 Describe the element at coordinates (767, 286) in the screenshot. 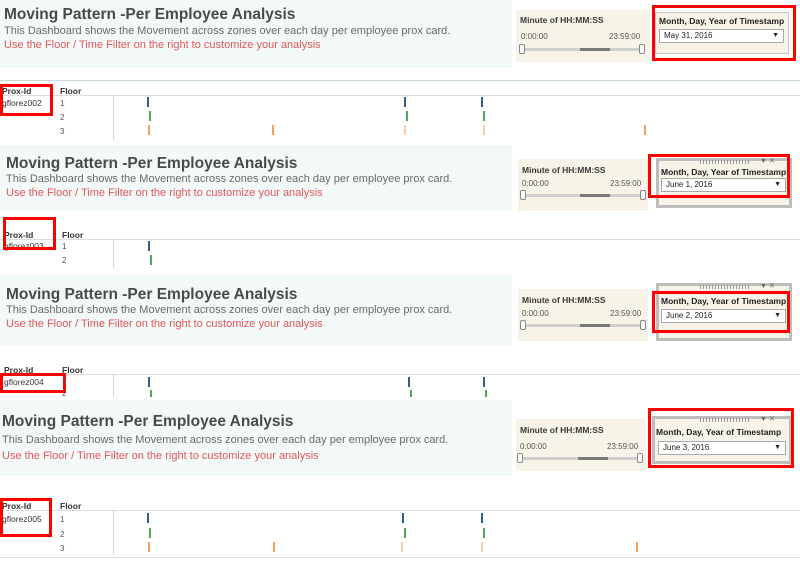

I see `collapse-icon: ▼ ✕` at that location.